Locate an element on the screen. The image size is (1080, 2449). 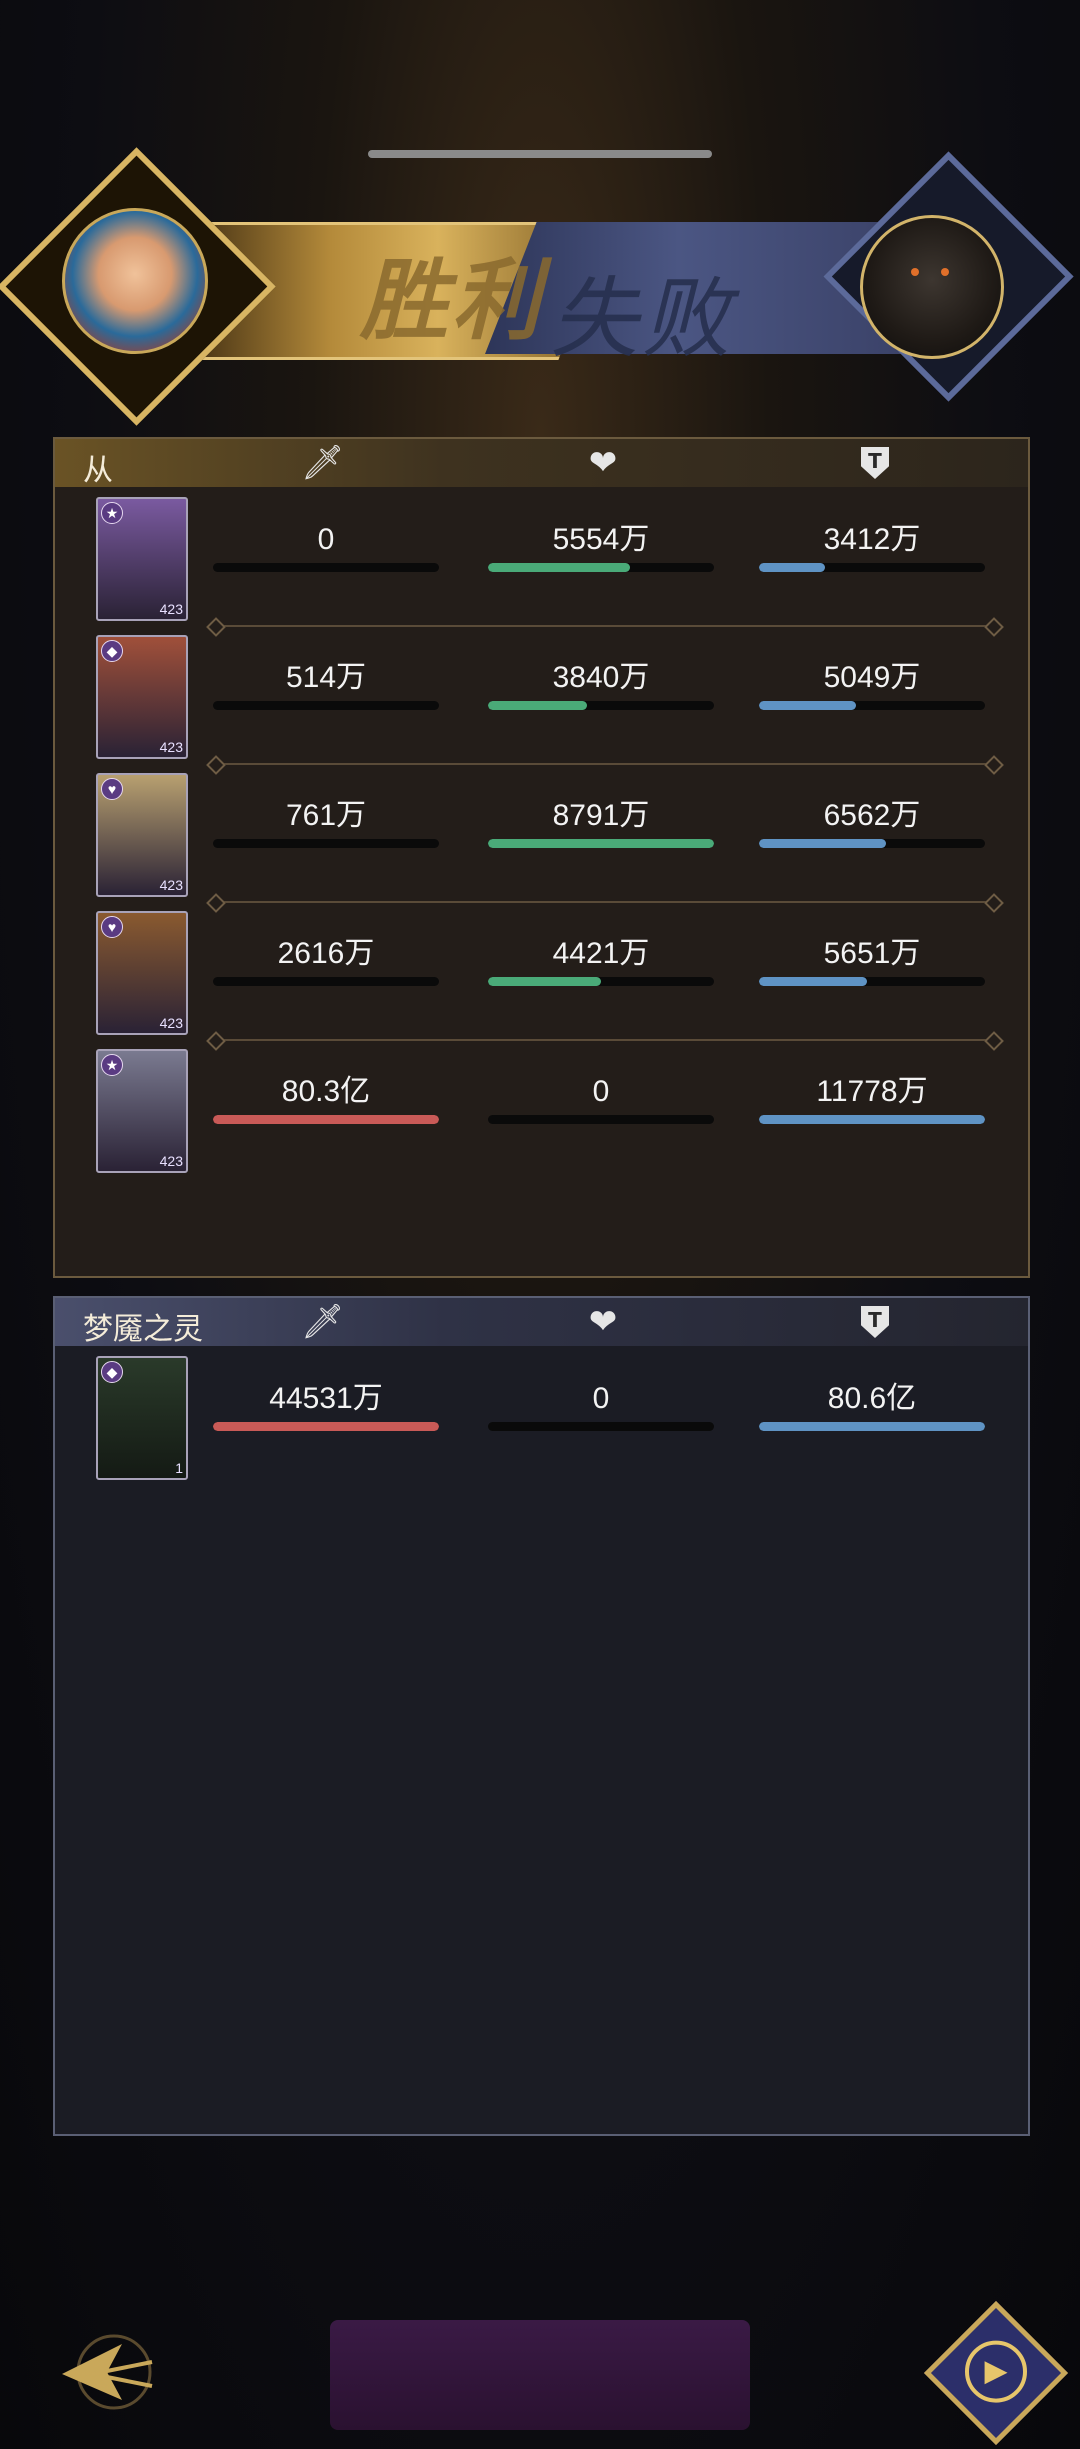
back-arrow-icon is located at coordinates (107, 2372).